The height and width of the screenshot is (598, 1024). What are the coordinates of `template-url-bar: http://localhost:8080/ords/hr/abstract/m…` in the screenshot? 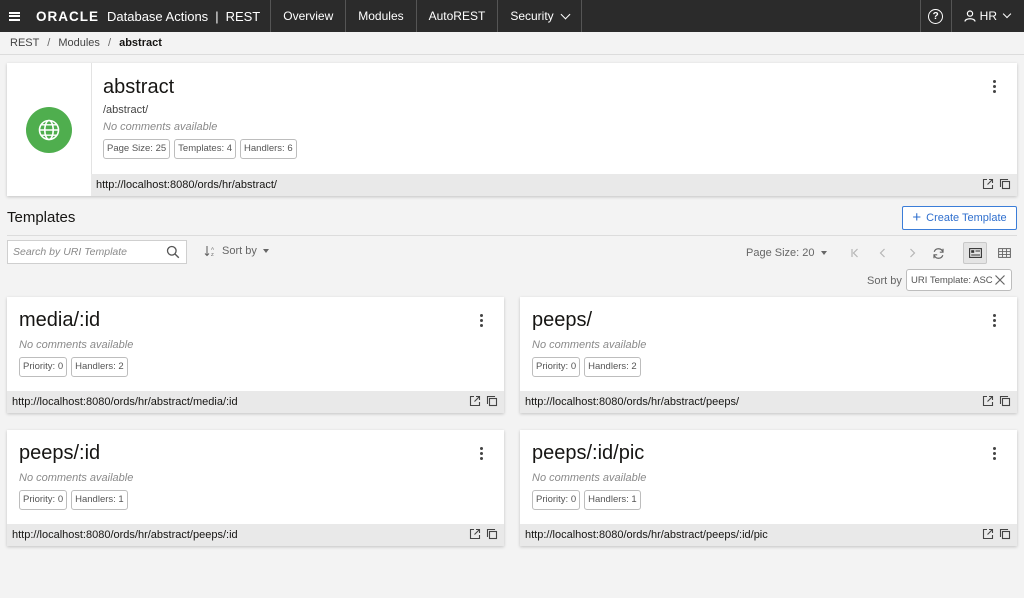 It's located at (255, 402).